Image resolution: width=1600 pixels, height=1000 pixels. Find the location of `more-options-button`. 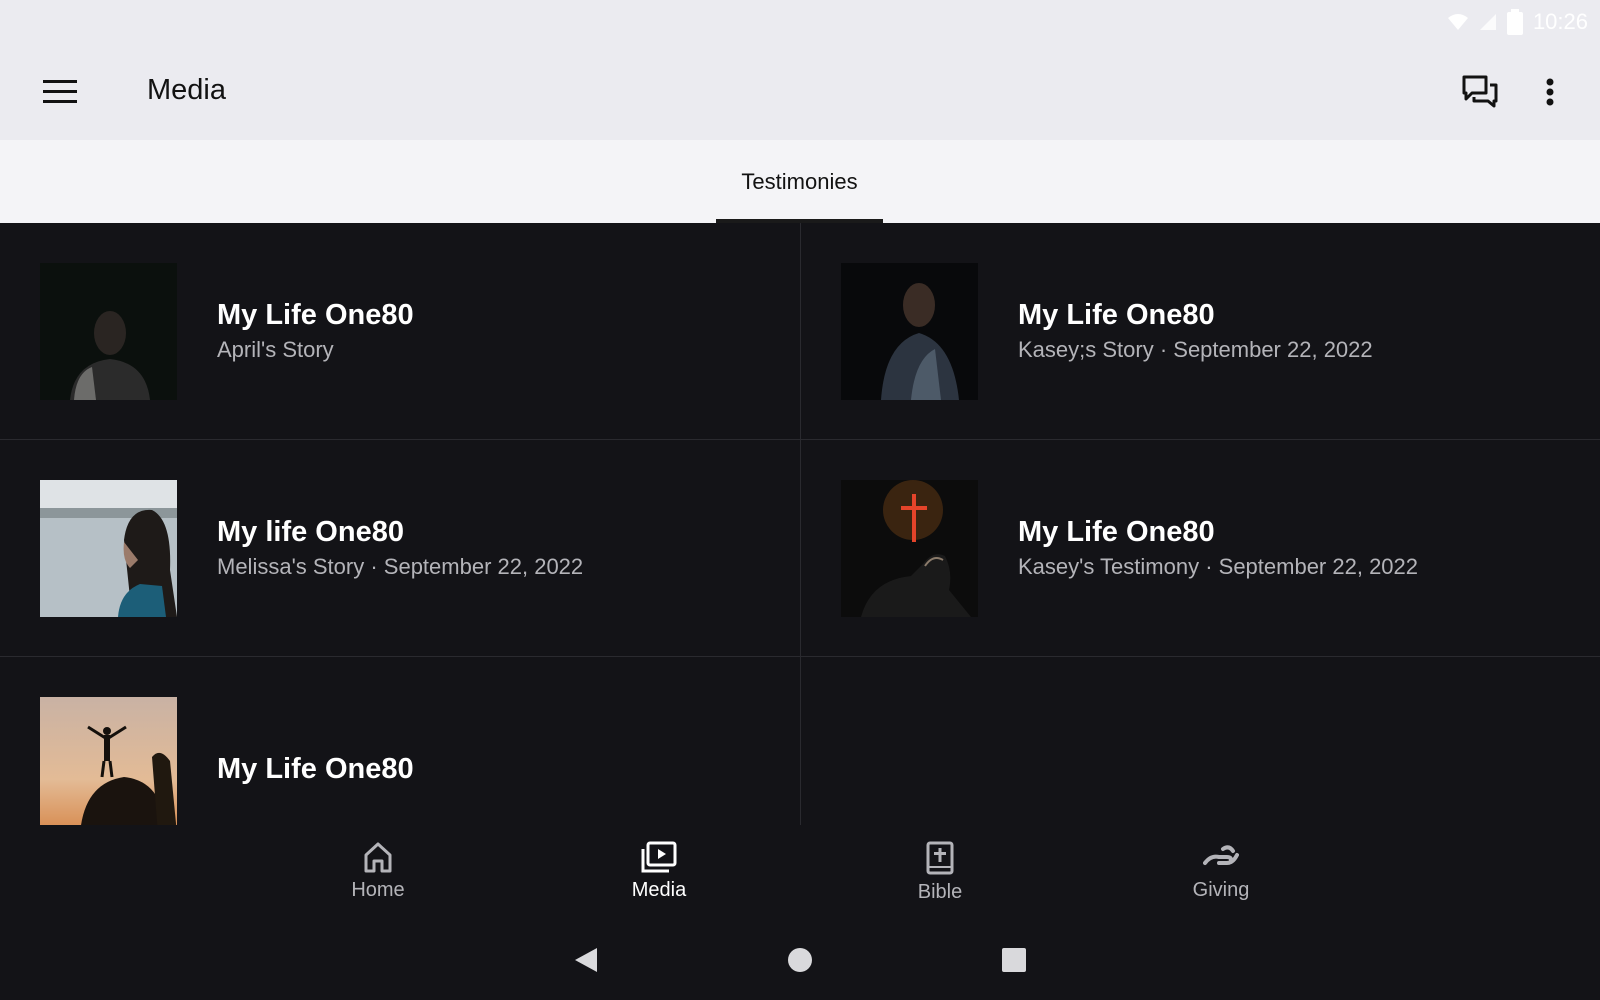

more-options-button is located at coordinates (1550, 92).